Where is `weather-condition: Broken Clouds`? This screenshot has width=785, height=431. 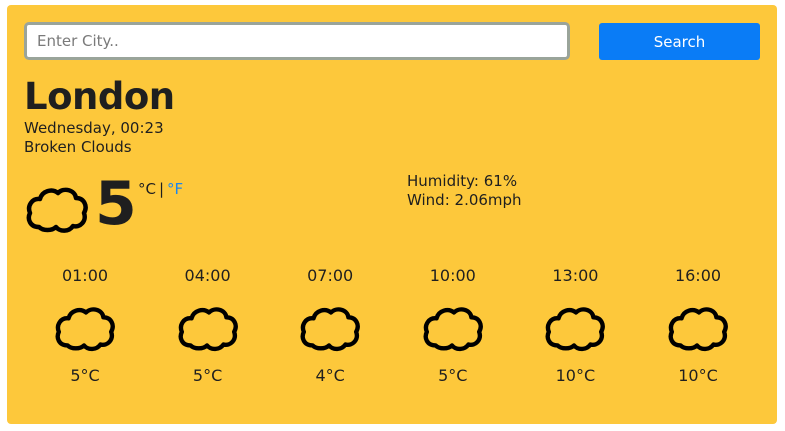
weather-condition: Broken Clouds is located at coordinates (78, 147).